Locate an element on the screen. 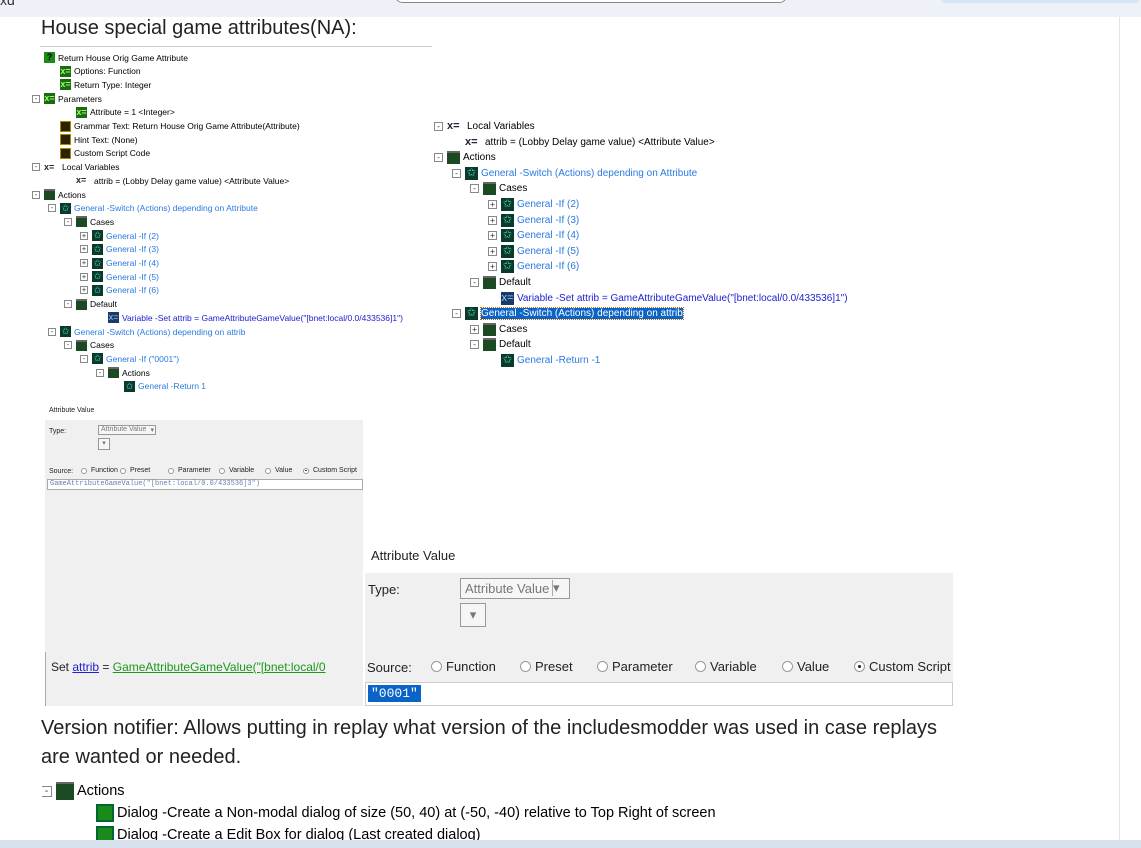 The height and width of the screenshot is (848, 1141). tree-row: ? Return House Orig Game Attribute is located at coordinates (116, 57).